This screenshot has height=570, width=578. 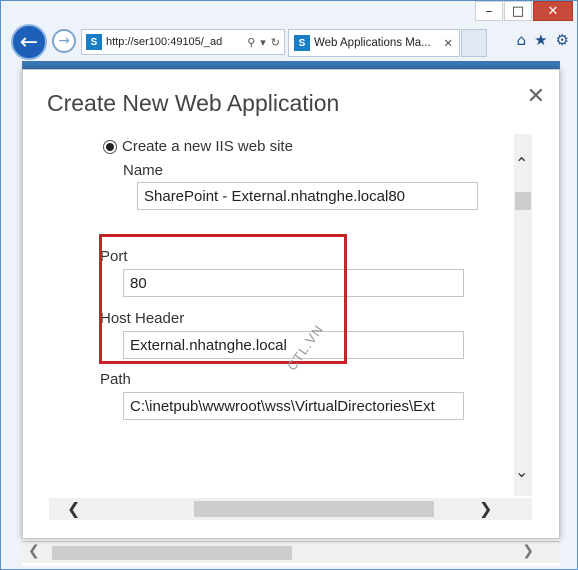 I want to click on name-label: Name, so click(x=143, y=170).